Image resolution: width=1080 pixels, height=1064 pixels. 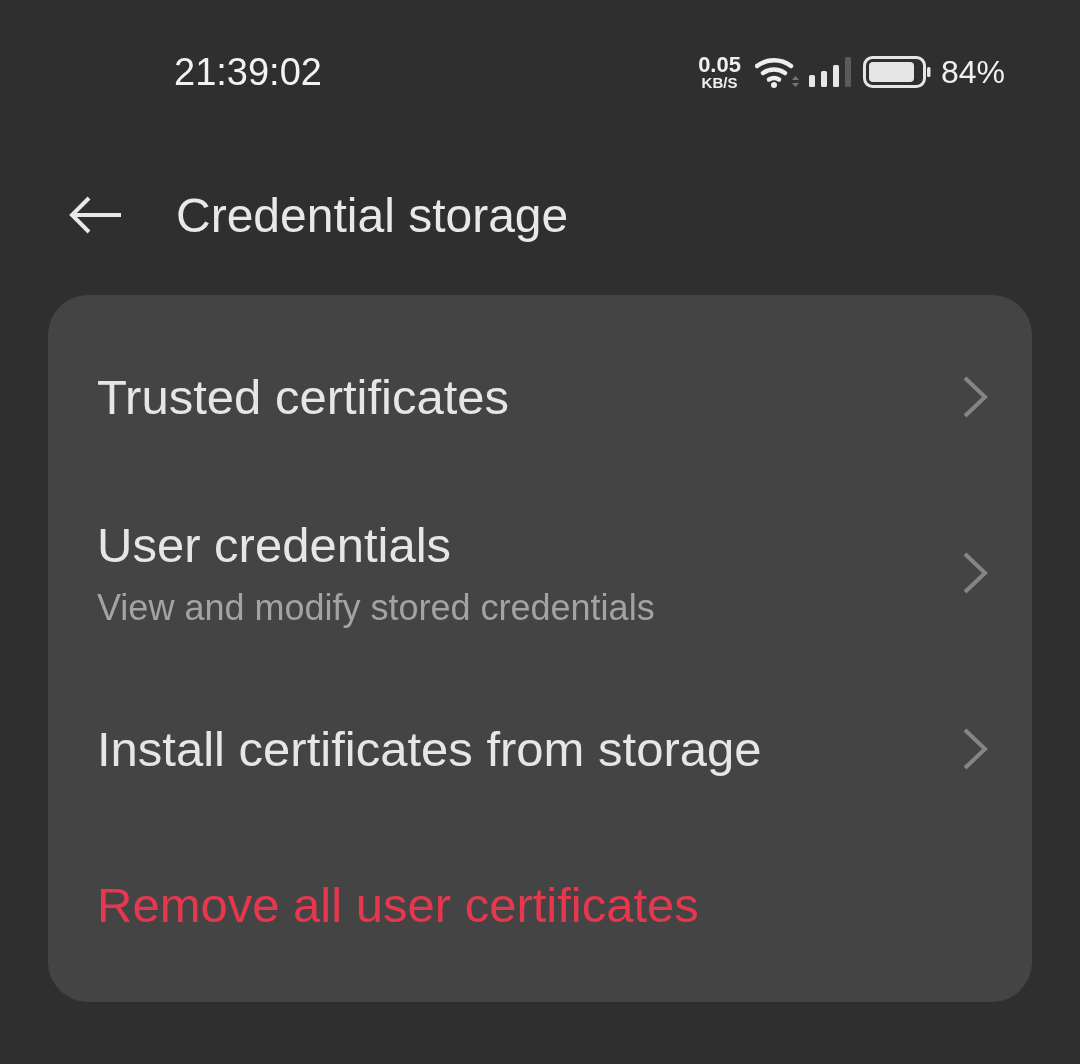 I want to click on item-subtitle: View and modify stored credentials, so click(x=376, y=608).